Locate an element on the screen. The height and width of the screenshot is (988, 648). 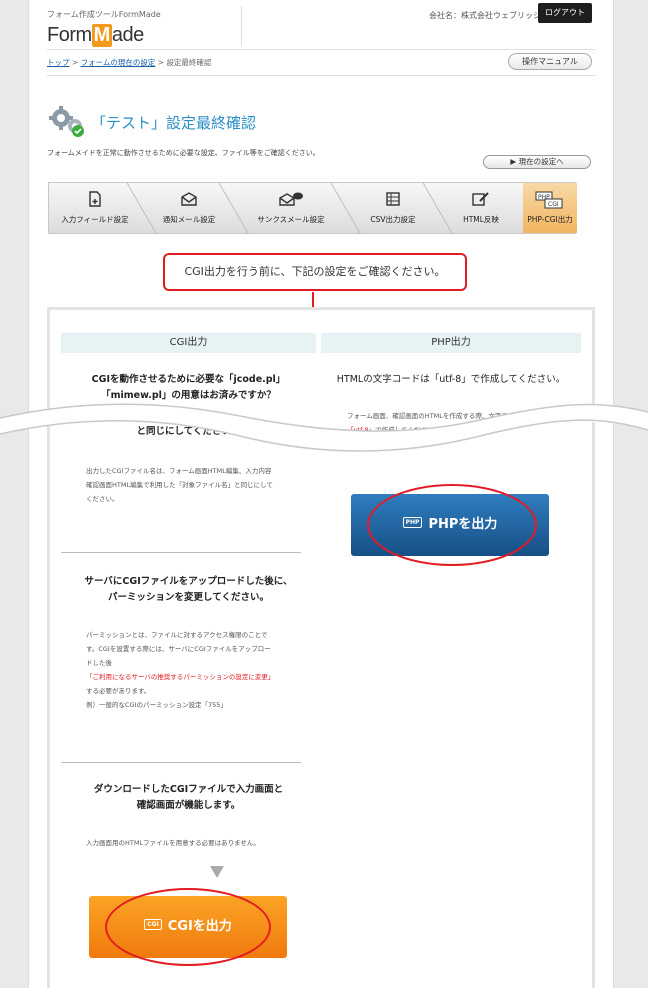
cgi-note2-line: 例）一般的なCGIのパーミッション設定「755」 is located at coordinates (156, 705).